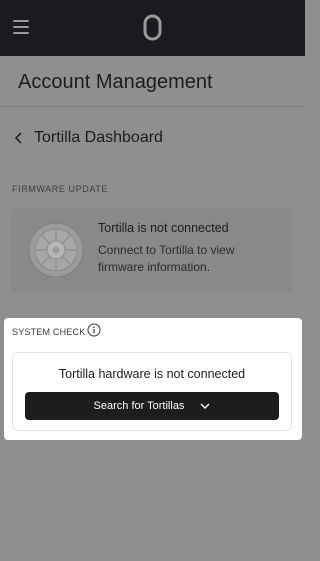  Describe the element at coordinates (94, 330) in the screenshot. I see `info-icon` at that location.